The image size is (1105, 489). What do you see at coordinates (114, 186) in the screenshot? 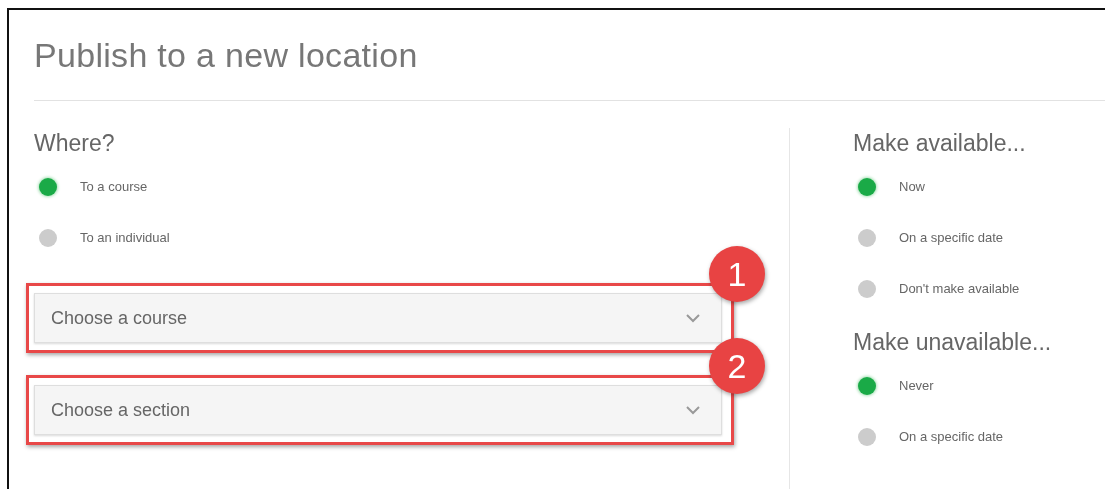
I see `radio-label: To a course` at bounding box center [114, 186].